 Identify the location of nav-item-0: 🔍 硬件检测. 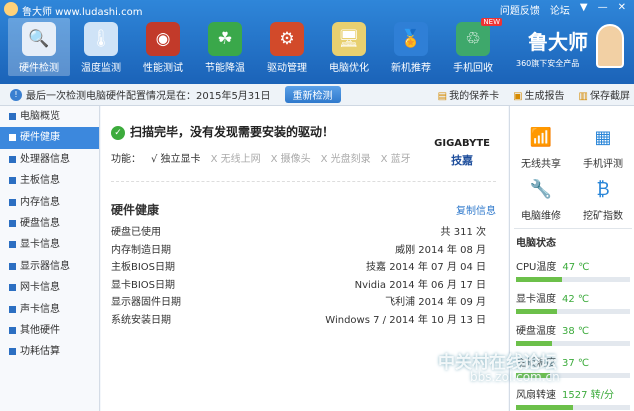
(39, 47).